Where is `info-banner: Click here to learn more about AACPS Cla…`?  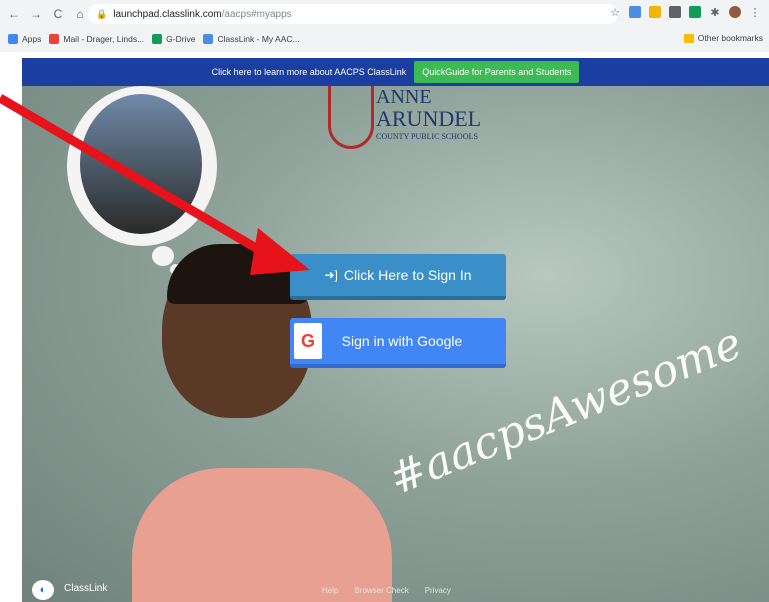 info-banner: Click here to learn more about AACPS Cla… is located at coordinates (395, 72).